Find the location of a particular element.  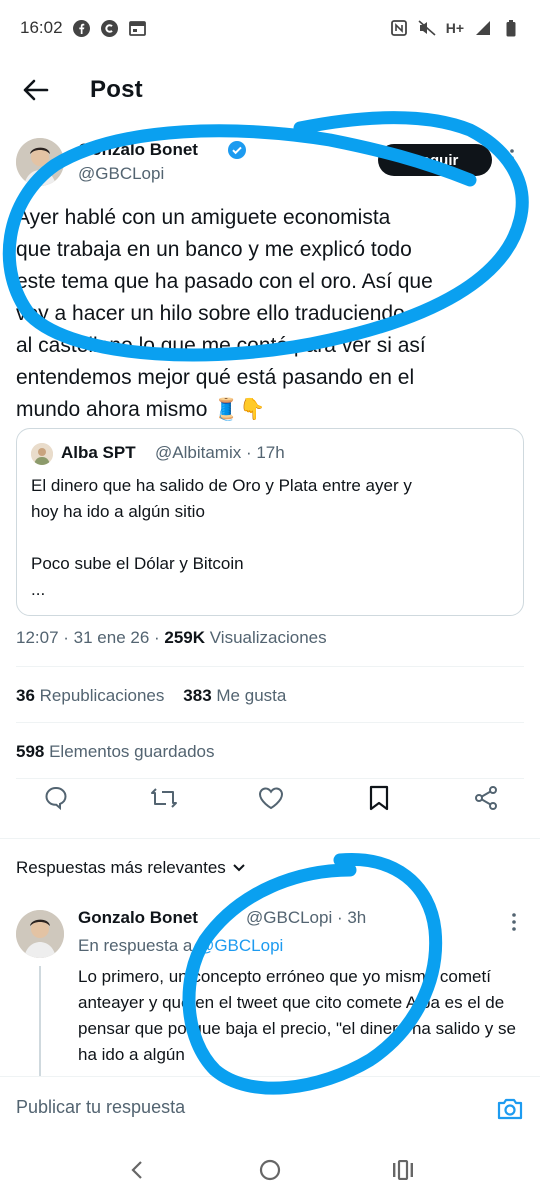

nav-home-button is located at coordinates (270, 1170).